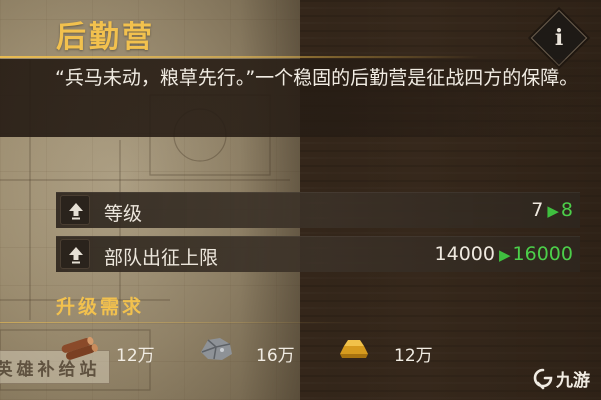 The image size is (601, 400). Describe the element at coordinates (566, 210) in the screenshot. I see `next-value: 8` at that location.